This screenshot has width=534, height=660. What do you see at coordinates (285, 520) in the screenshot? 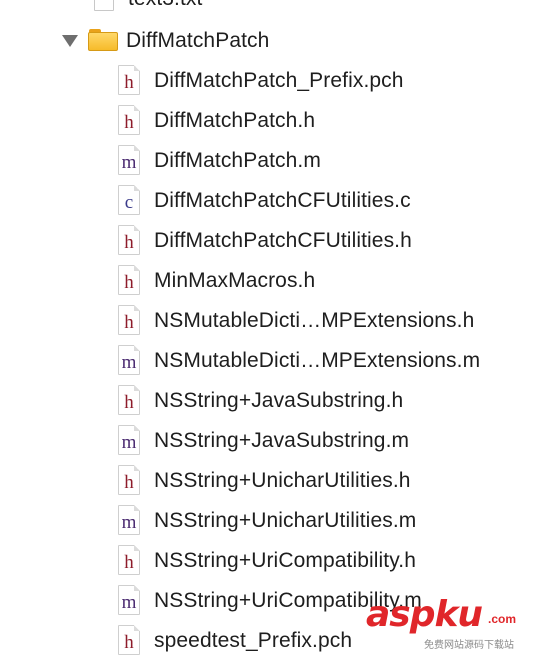
I see `file-name: NSString+UnicharUtilities.m` at bounding box center [285, 520].